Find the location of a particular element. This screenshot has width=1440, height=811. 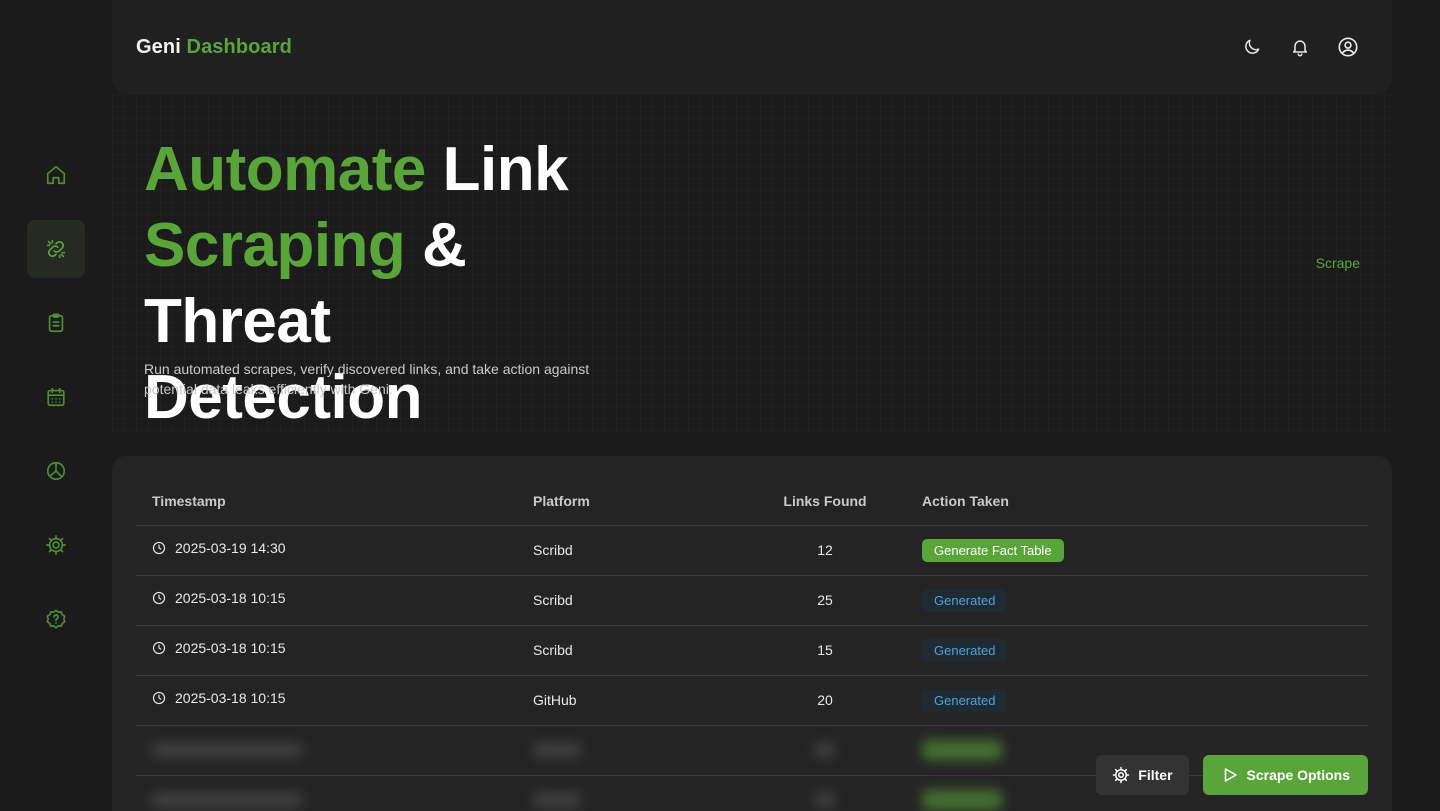

col-header-action-taken: Action Taken is located at coordinates (1137, 502).